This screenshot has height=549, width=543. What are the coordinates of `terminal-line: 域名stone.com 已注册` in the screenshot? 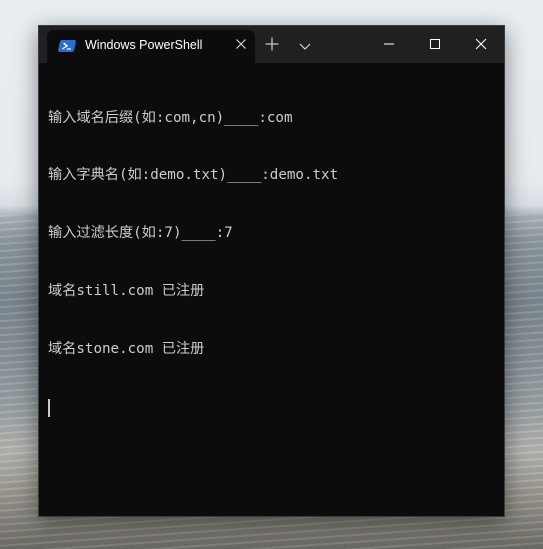 It's located at (126, 349).